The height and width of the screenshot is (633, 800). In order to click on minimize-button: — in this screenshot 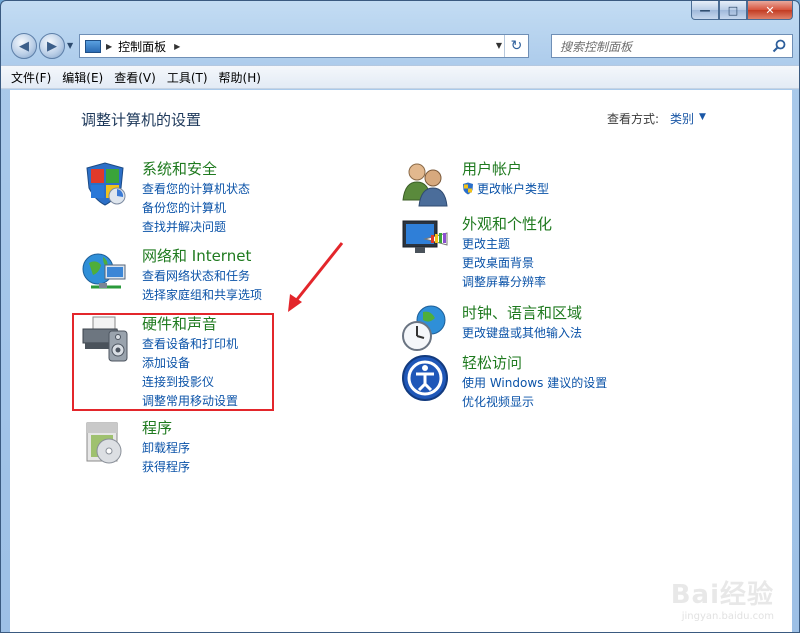, I will do `click(705, 10)`.